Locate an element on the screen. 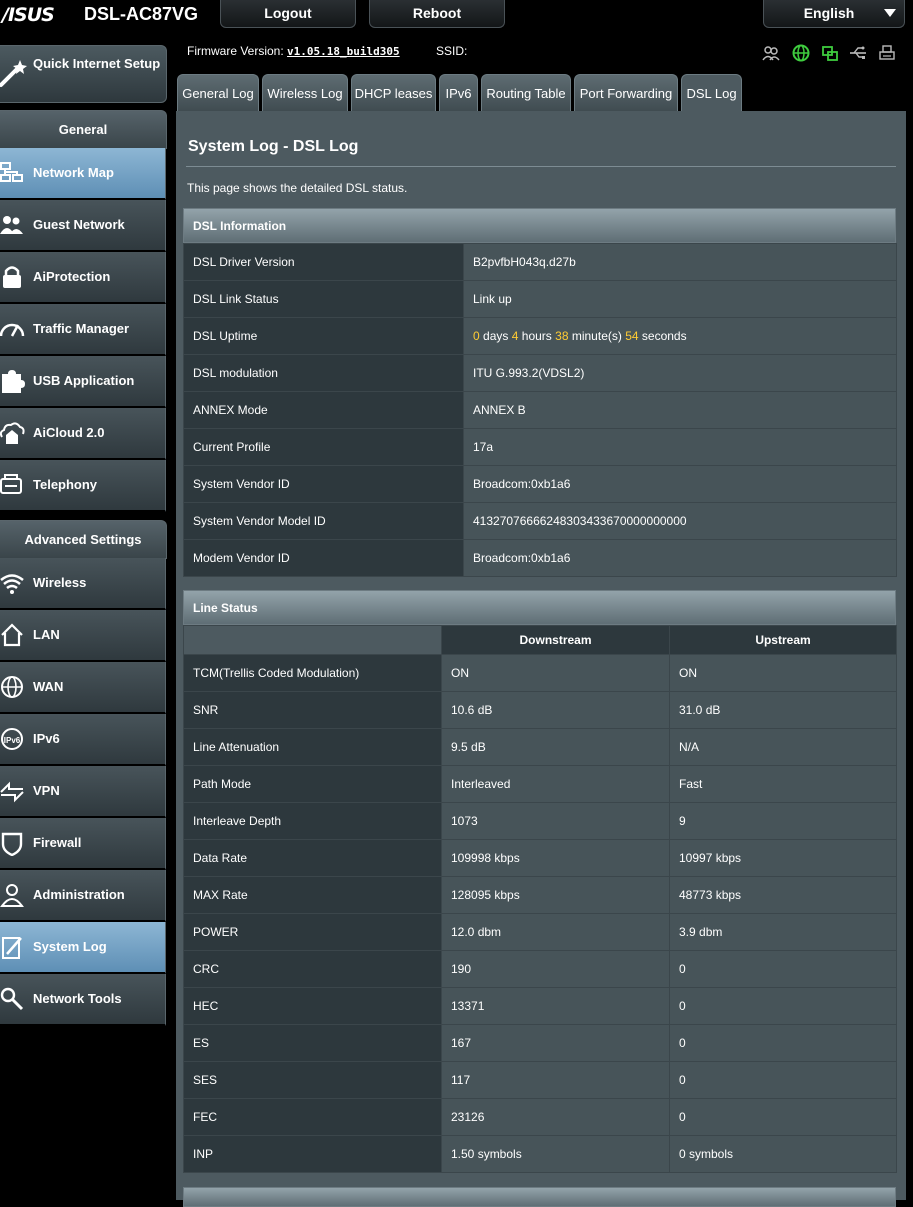  line-status-row: Interleave Depth 1073 9 is located at coordinates (540, 821).